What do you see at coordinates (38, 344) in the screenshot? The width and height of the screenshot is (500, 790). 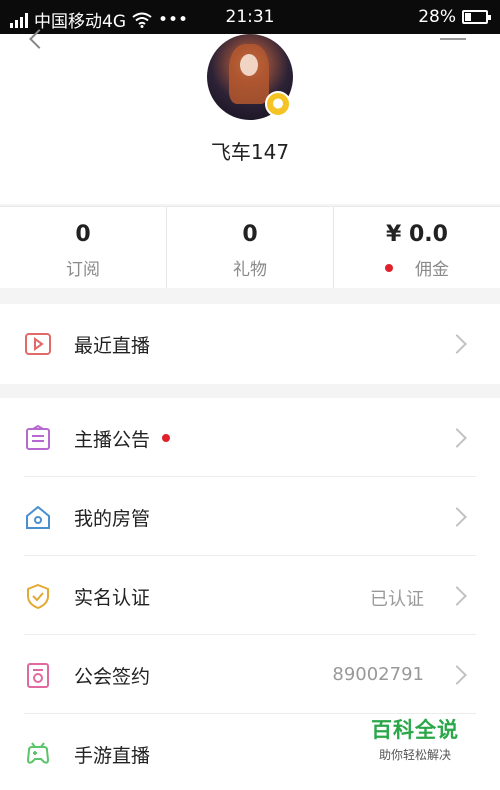 I see `play-icon` at bounding box center [38, 344].